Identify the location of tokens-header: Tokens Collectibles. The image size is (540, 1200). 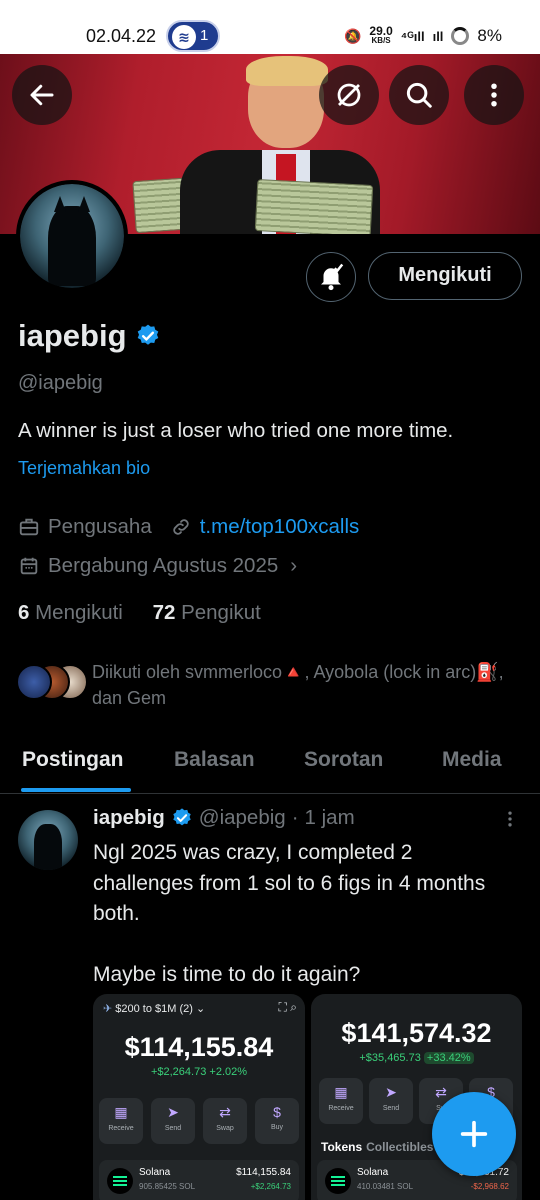
(377, 1147).